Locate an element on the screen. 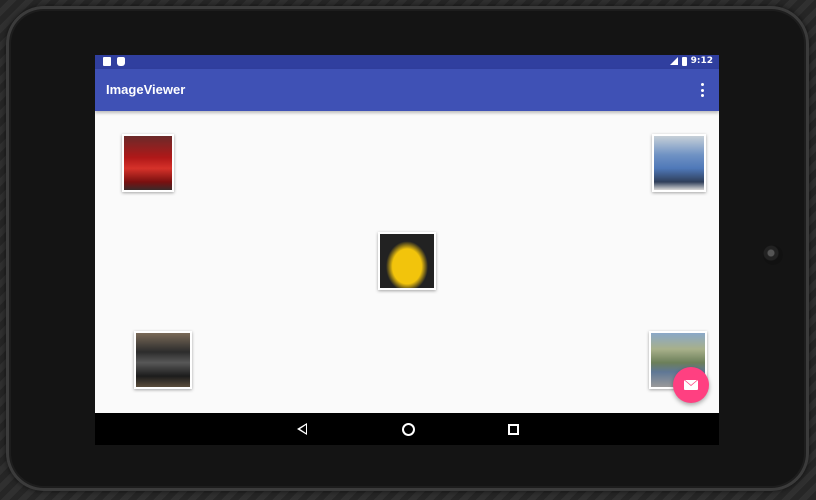 The image size is (816, 500). status-time: 9:12 is located at coordinates (701, 61).